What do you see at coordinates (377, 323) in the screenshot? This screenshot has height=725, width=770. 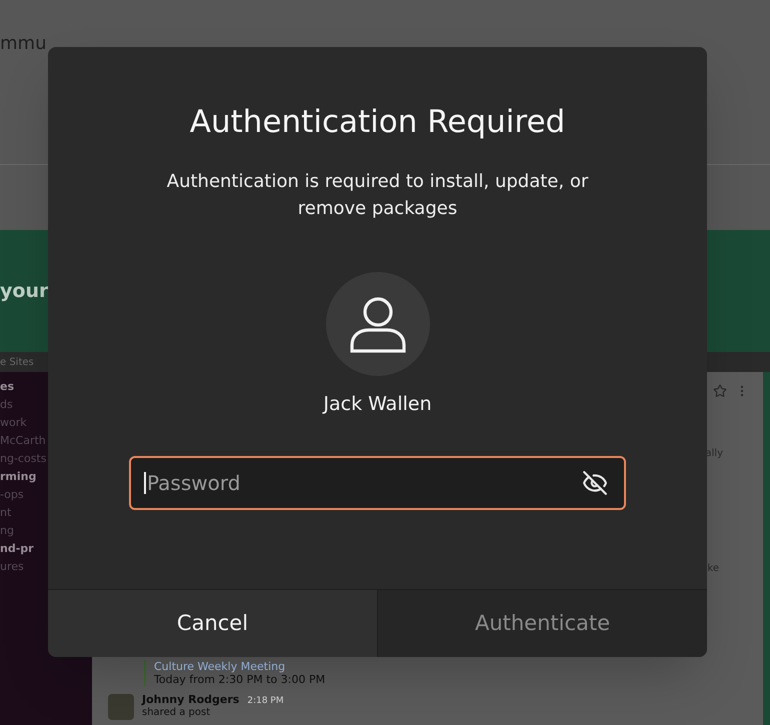 I see `user-icon` at bounding box center [377, 323].